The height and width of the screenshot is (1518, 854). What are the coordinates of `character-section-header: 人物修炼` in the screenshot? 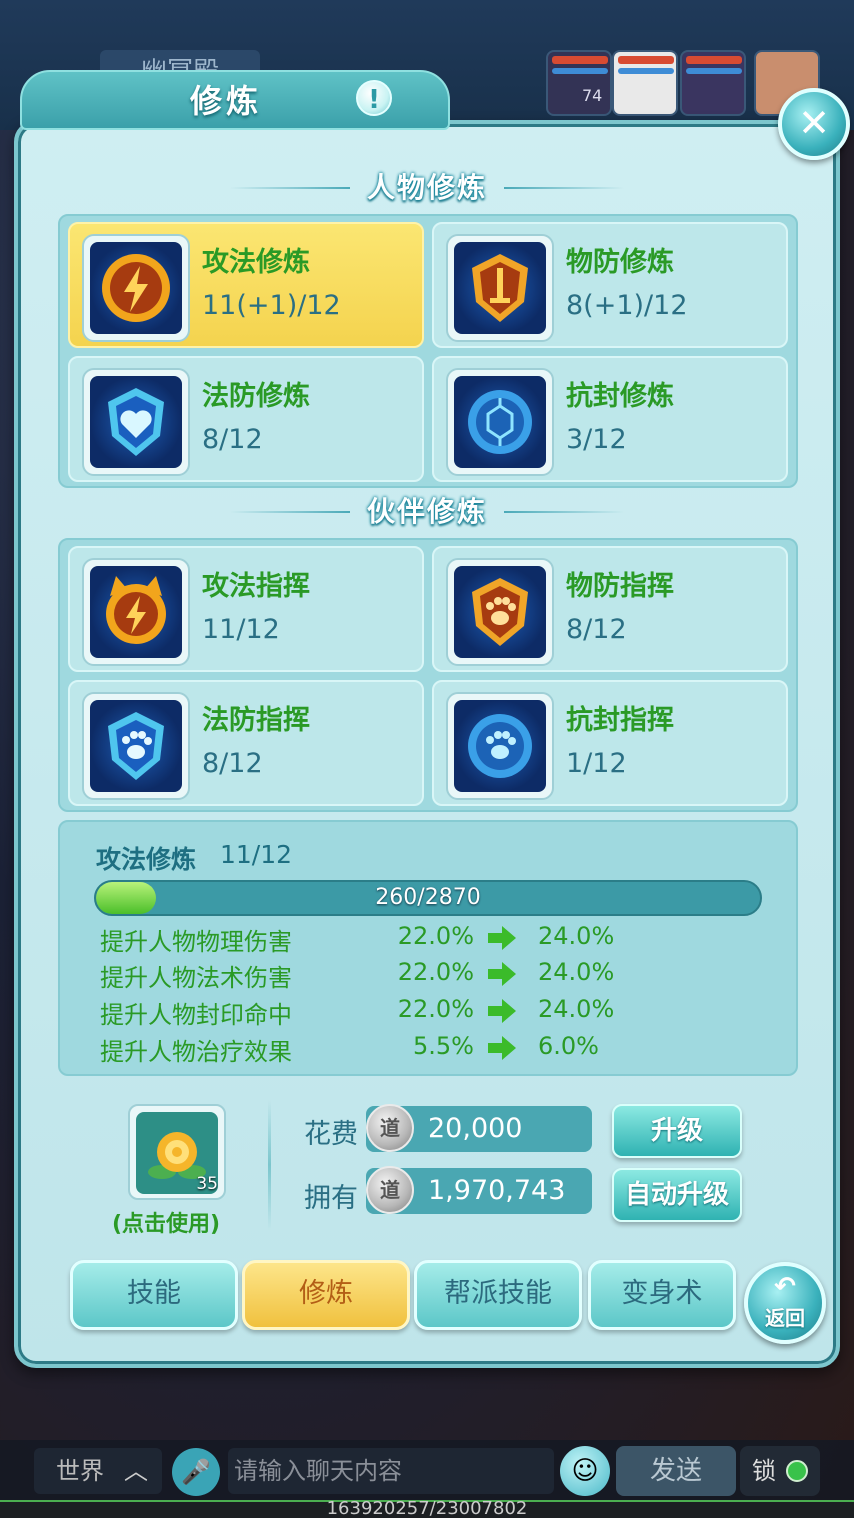 It's located at (427, 188).